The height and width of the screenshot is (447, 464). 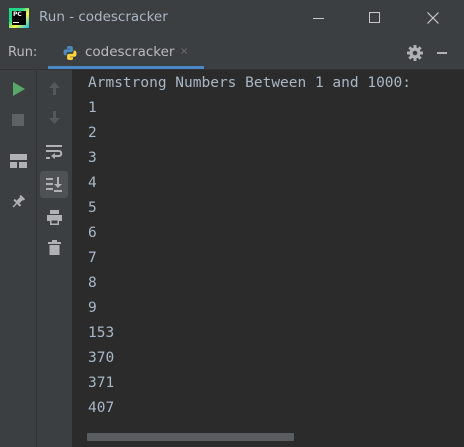 I want to click on down-arrow-icon, so click(x=54, y=117).